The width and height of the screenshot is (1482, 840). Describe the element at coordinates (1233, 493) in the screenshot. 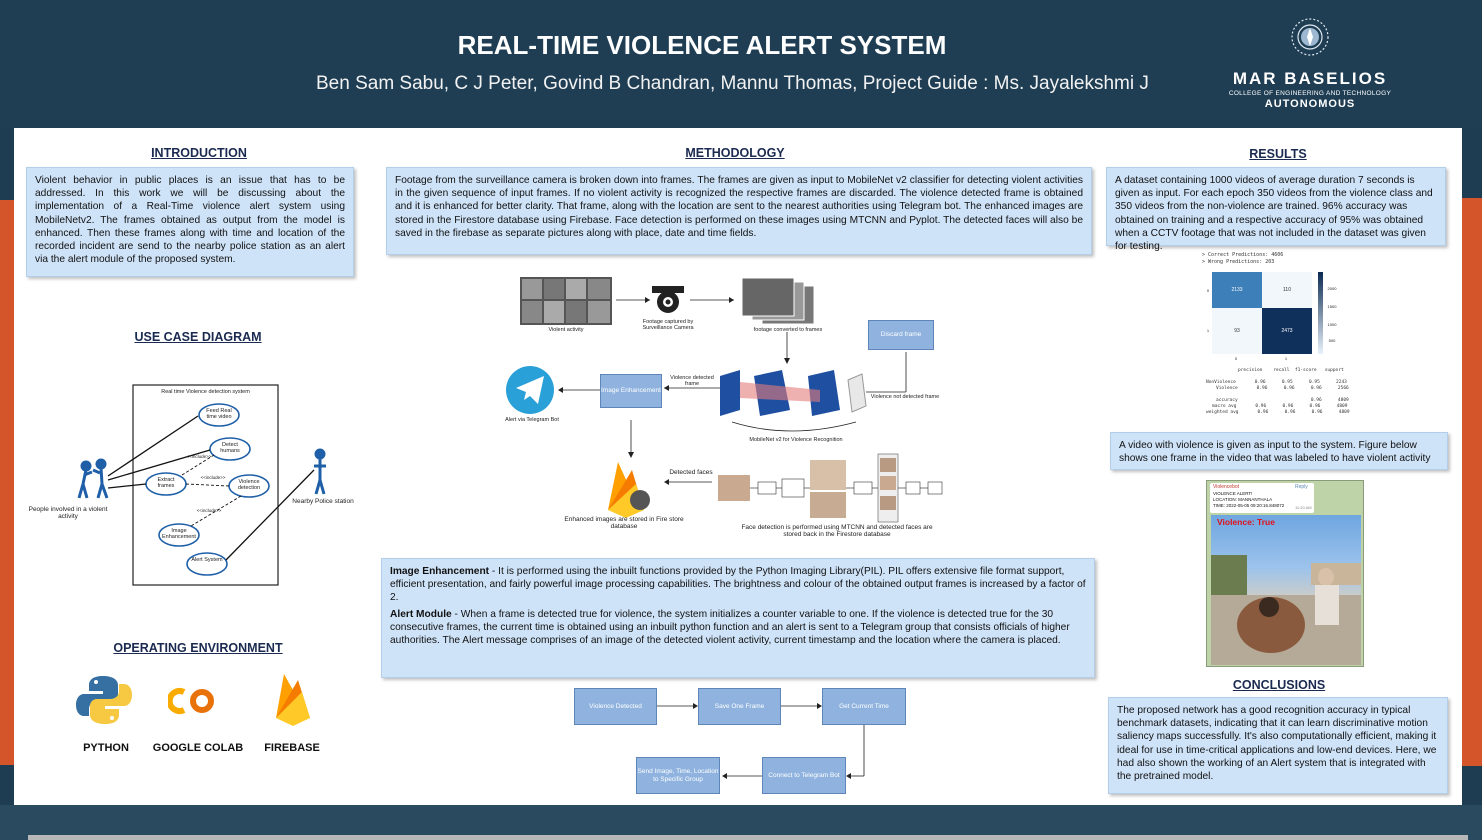

I see `telegram-line-1: VIOLENCE ALERT!` at that location.